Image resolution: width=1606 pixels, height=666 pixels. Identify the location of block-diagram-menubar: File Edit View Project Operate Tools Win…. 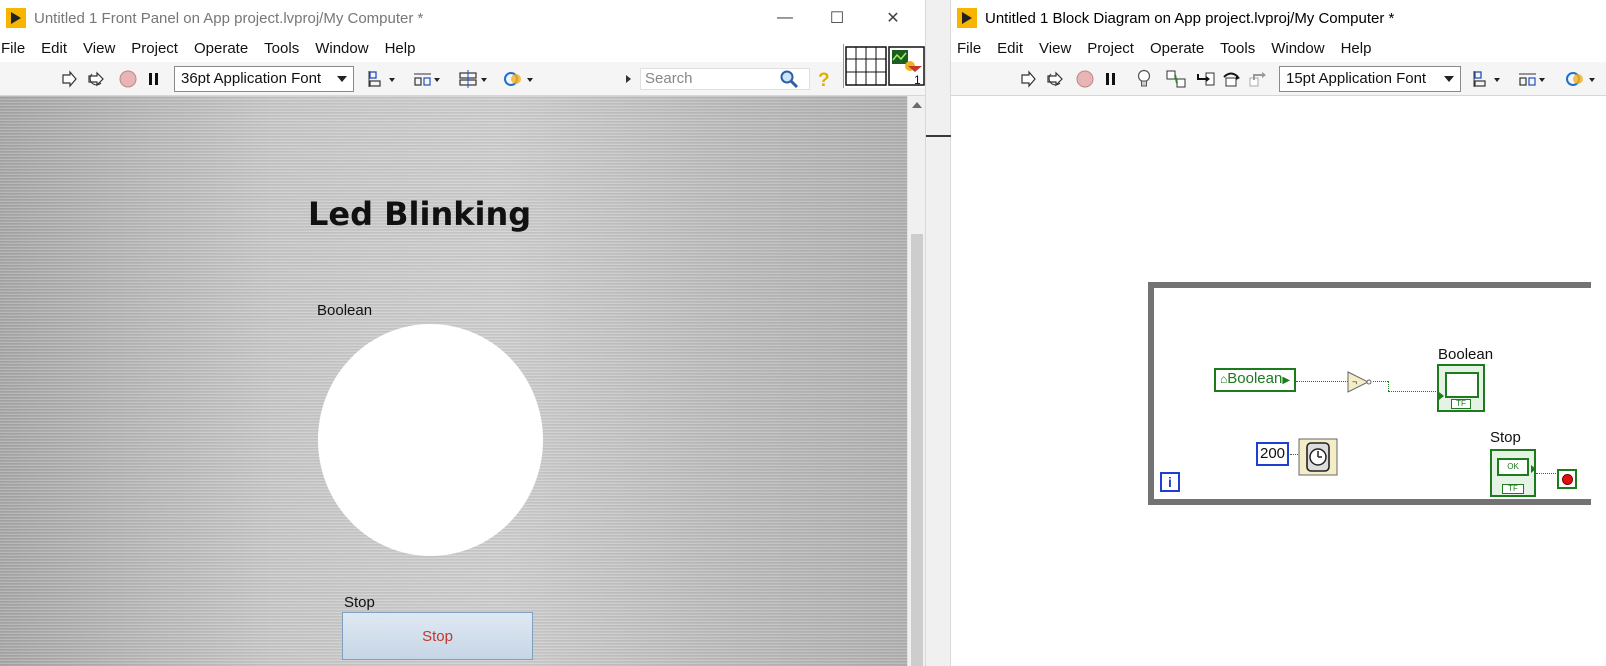
(1278, 49).